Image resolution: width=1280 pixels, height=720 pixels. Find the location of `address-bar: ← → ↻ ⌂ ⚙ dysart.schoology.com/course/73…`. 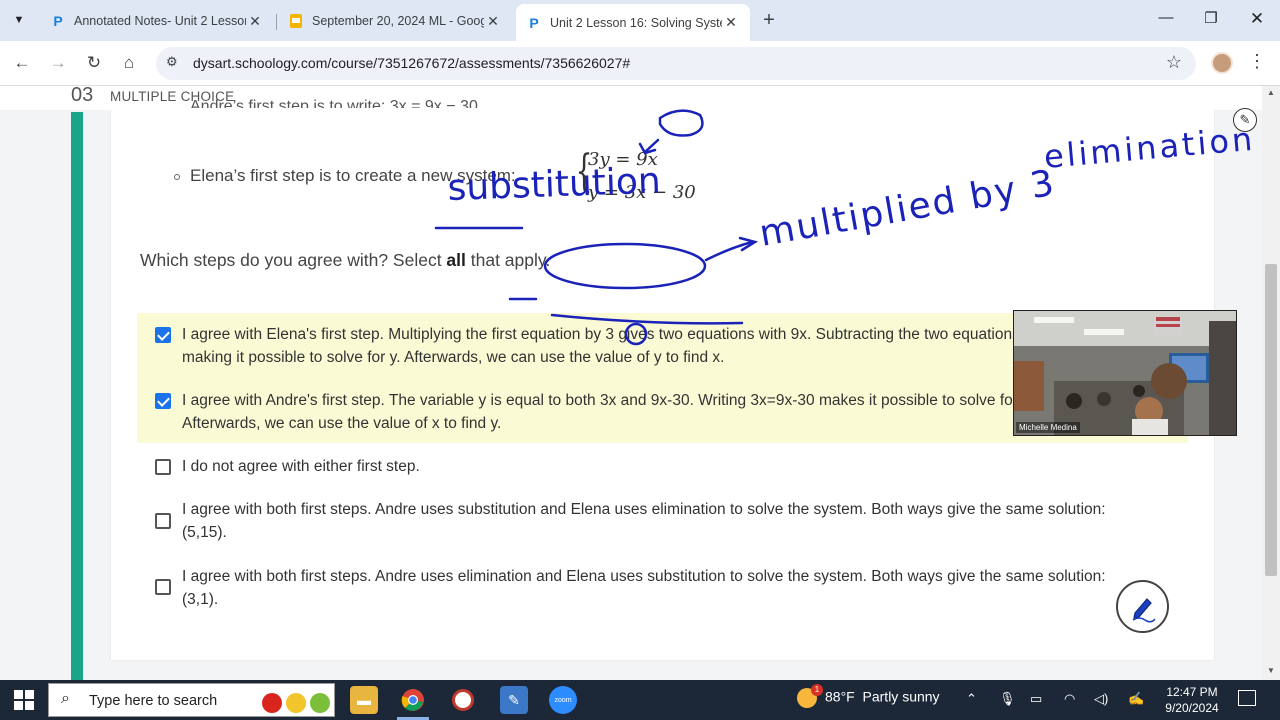

address-bar: ← → ↻ ⌂ ⚙ dysart.schoology.com/course/73… is located at coordinates (640, 63).